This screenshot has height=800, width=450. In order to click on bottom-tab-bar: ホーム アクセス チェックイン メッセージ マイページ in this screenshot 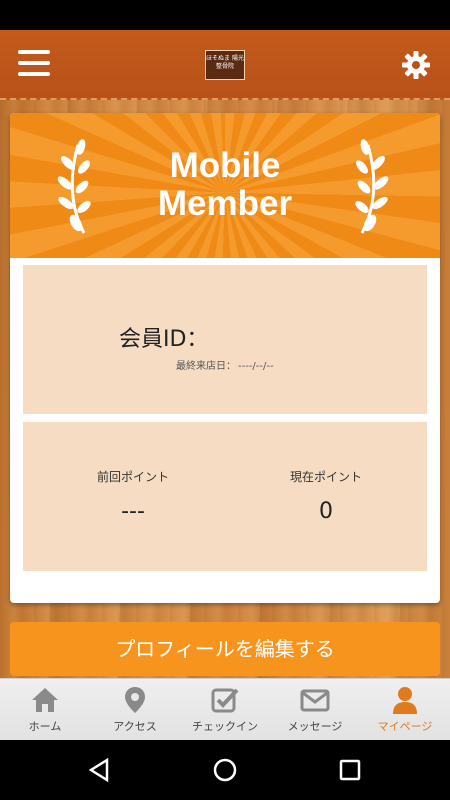, I will do `click(225, 709)`.